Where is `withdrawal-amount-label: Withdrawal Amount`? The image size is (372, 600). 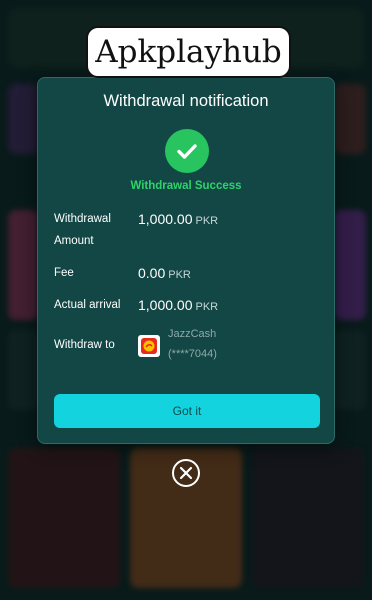 withdrawal-amount-label: Withdrawal Amount is located at coordinates (82, 230).